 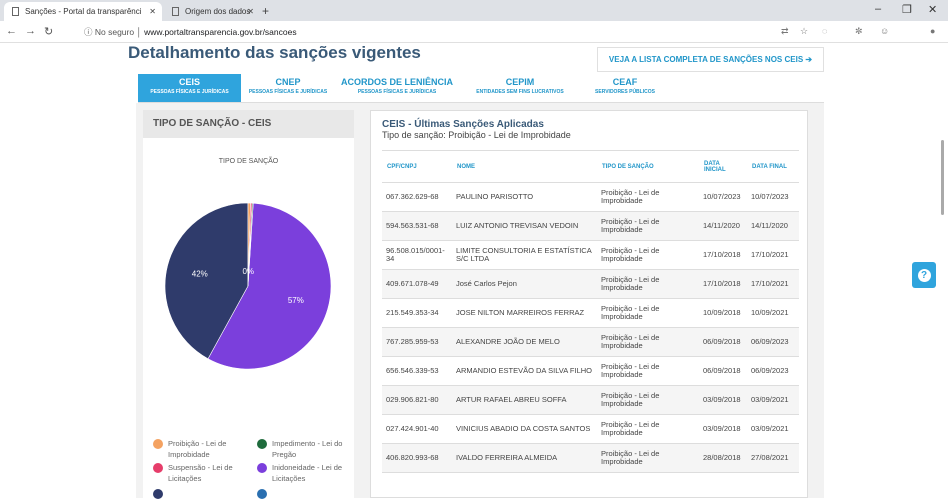 What do you see at coordinates (824, 31) in the screenshot?
I see `extension-icon: ◌` at bounding box center [824, 31].